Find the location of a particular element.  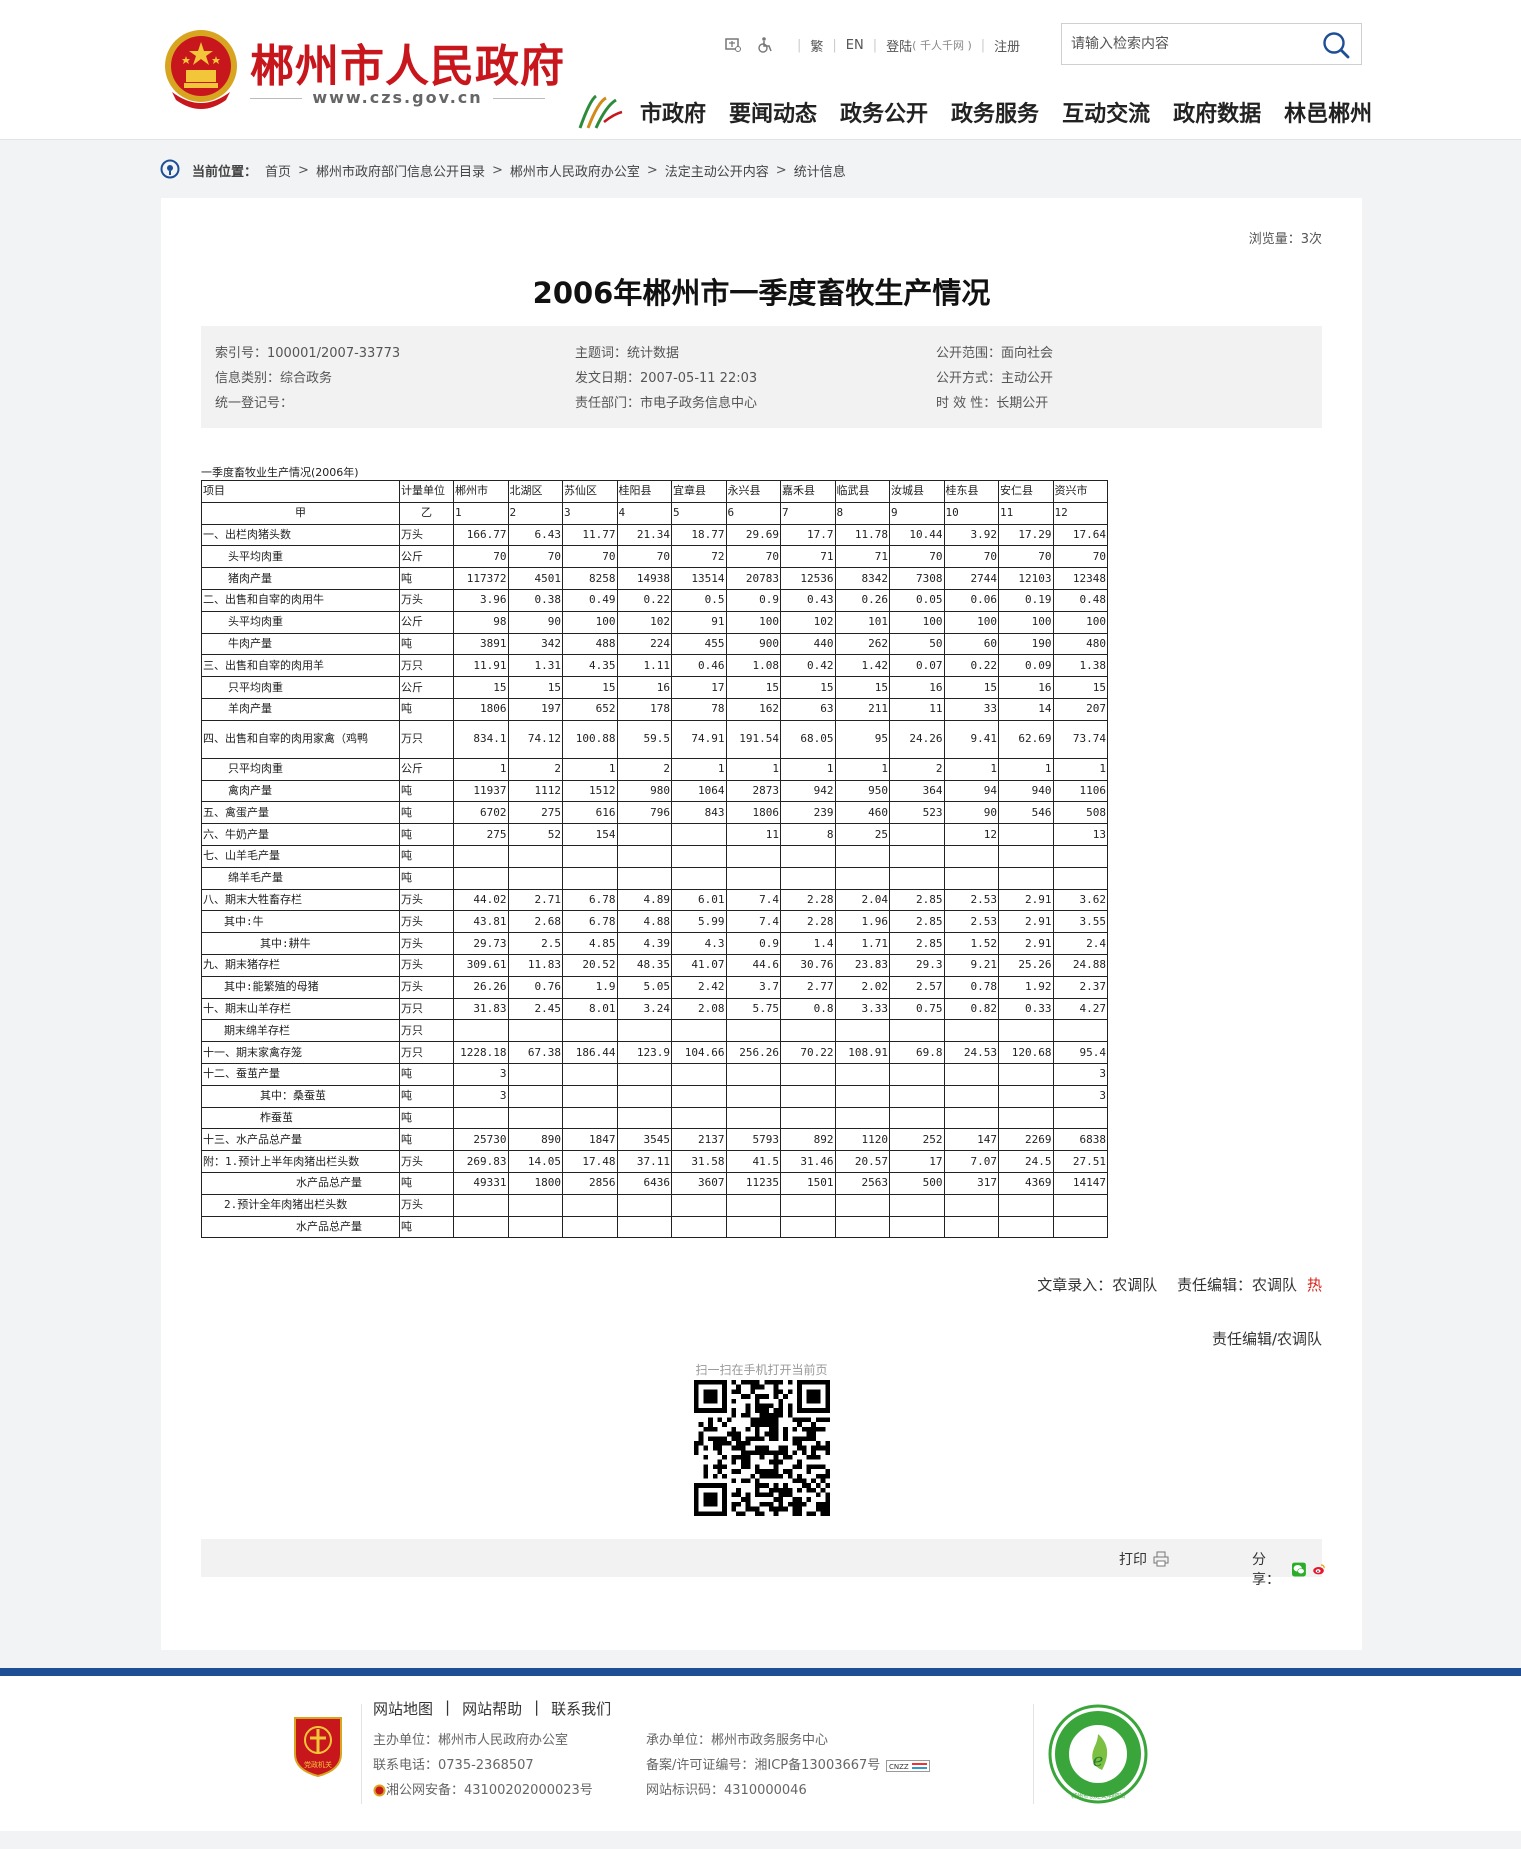

qr-label: 扫一扫在手机打开当前页 is located at coordinates (761, 1370).